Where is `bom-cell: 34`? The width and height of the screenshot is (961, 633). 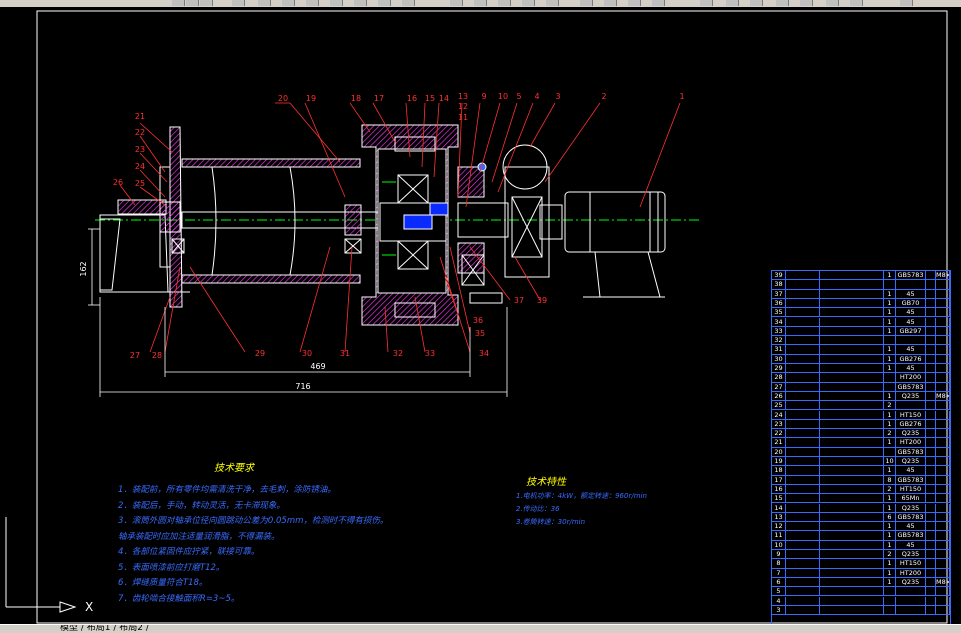 bom-cell: 34 is located at coordinates (779, 321).